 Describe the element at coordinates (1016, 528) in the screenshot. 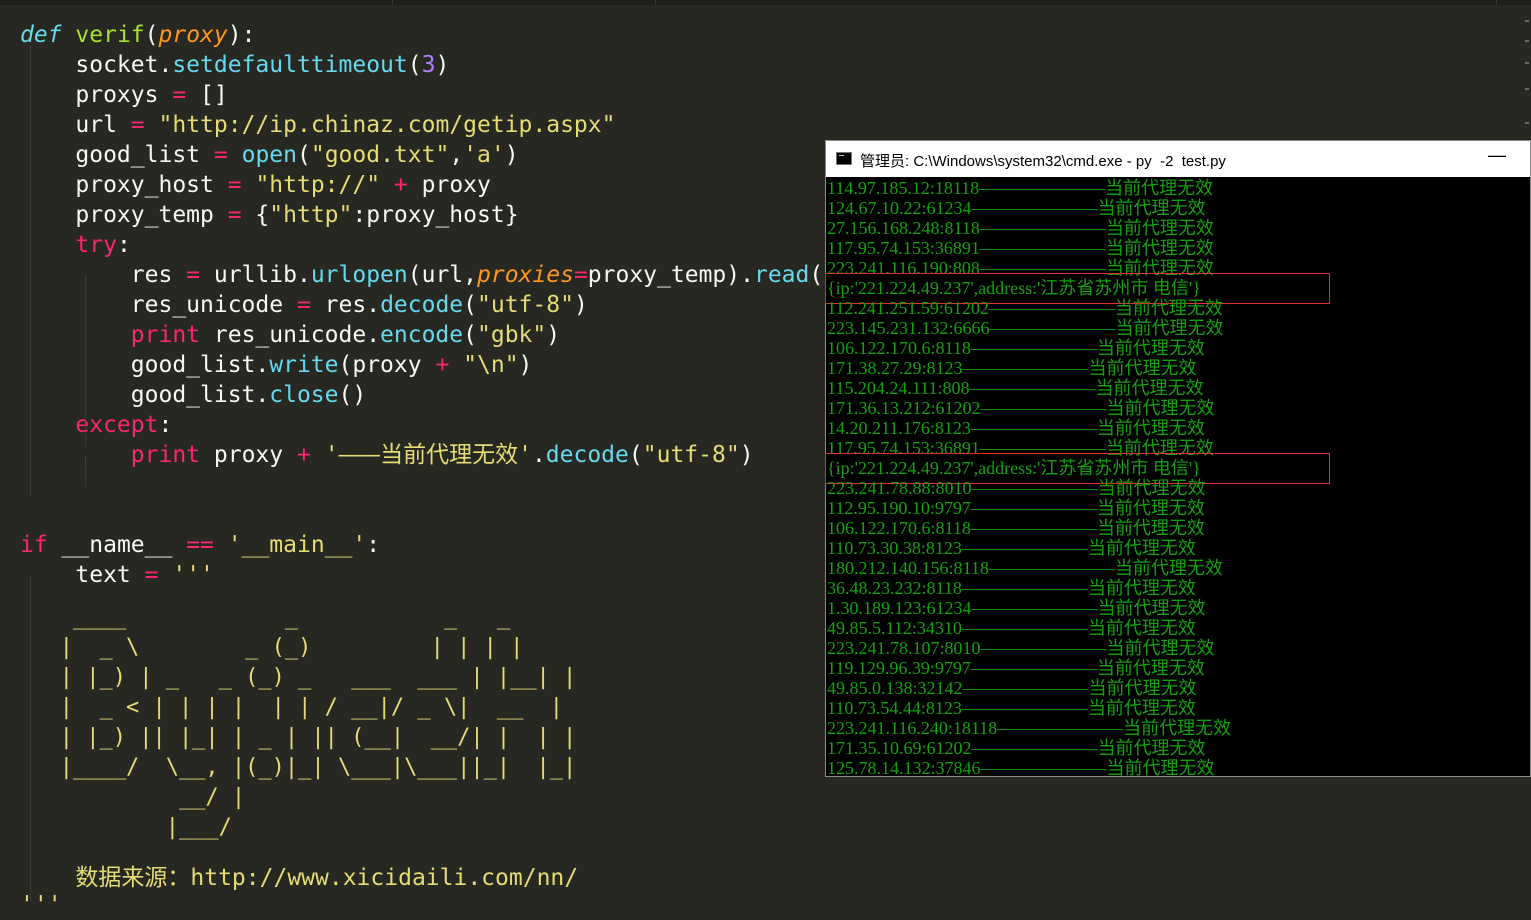

I see `cmd-output-line: 106.122.170.6:8118———————当前代理无效` at that location.